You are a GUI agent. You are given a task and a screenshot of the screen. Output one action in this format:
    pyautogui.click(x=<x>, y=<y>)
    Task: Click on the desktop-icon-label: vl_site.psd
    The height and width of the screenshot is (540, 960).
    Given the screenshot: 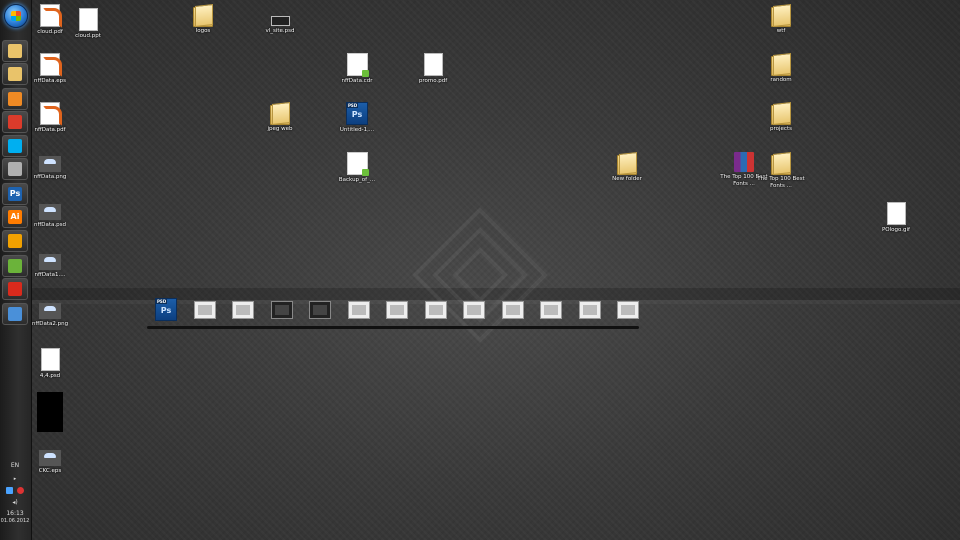 What is the action you would take?
    pyautogui.click(x=280, y=31)
    